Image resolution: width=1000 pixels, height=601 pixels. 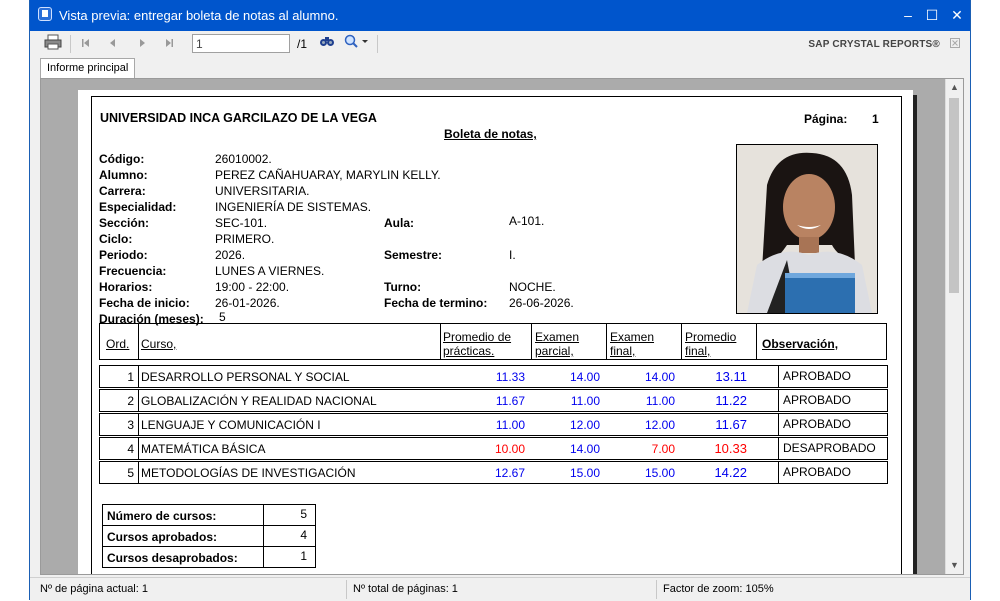 What do you see at coordinates (123, 175) in the screenshot?
I see `alumno-label: Alumno:` at bounding box center [123, 175].